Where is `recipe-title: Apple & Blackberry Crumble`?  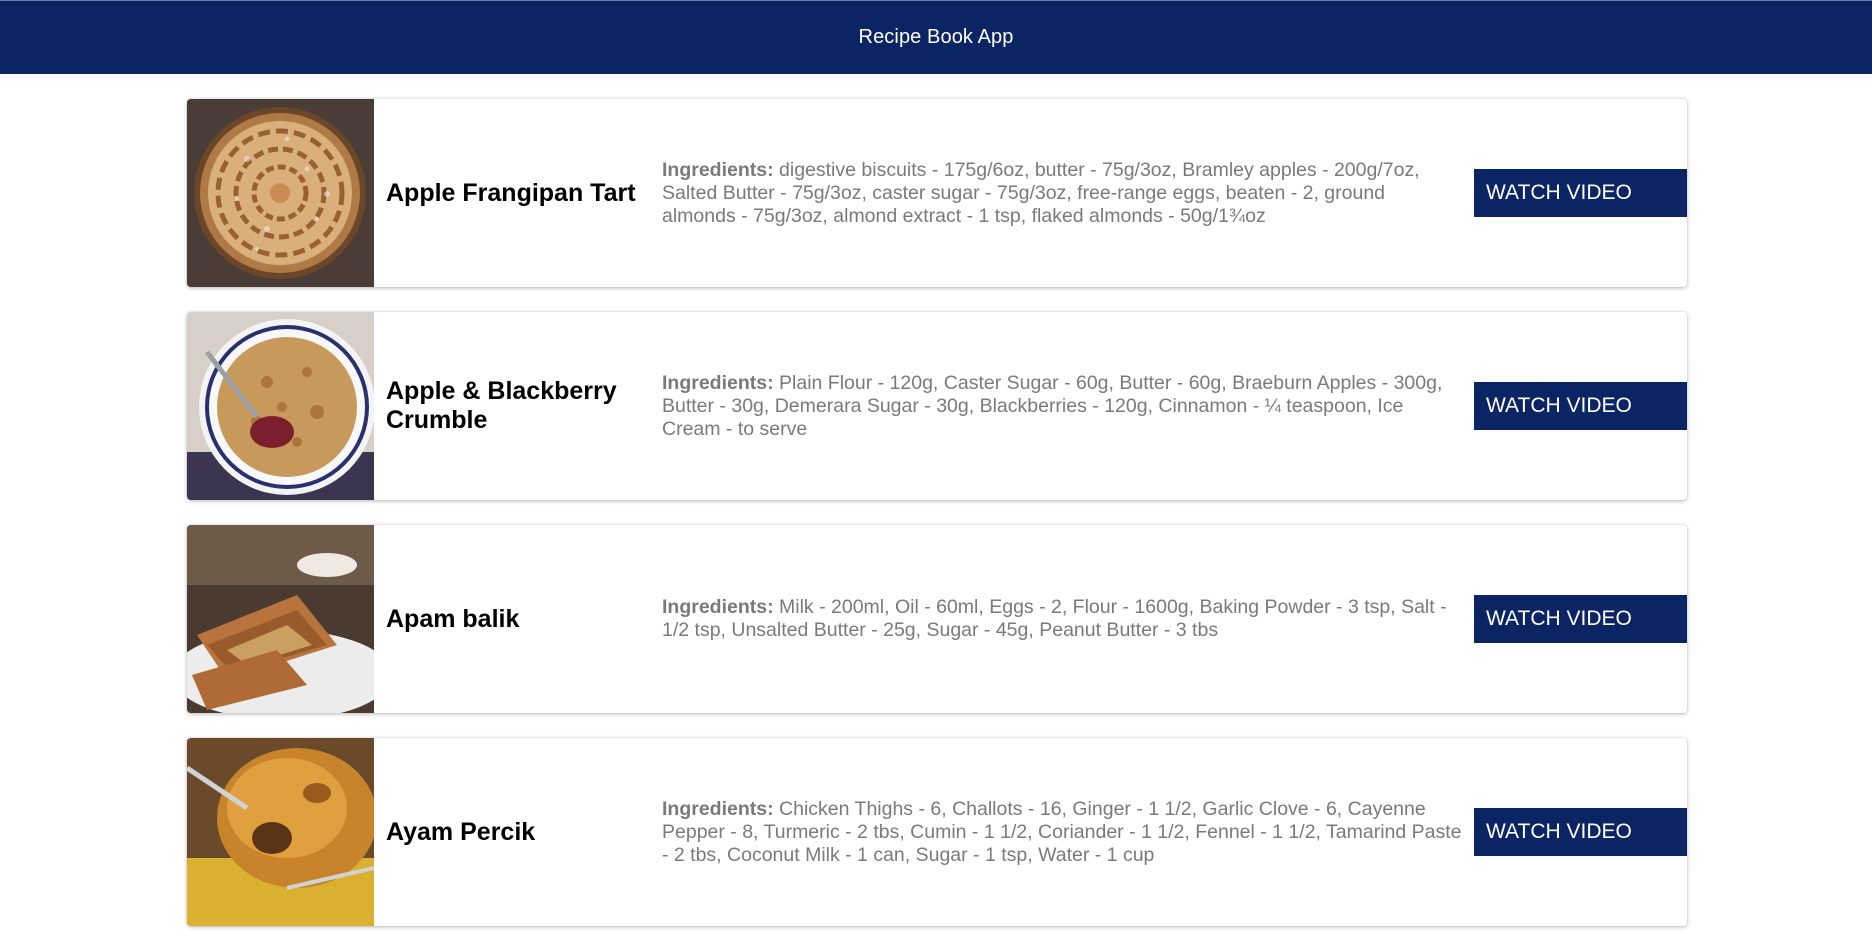 recipe-title: Apple & Blackberry Crumble is located at coordinates (501, 405).